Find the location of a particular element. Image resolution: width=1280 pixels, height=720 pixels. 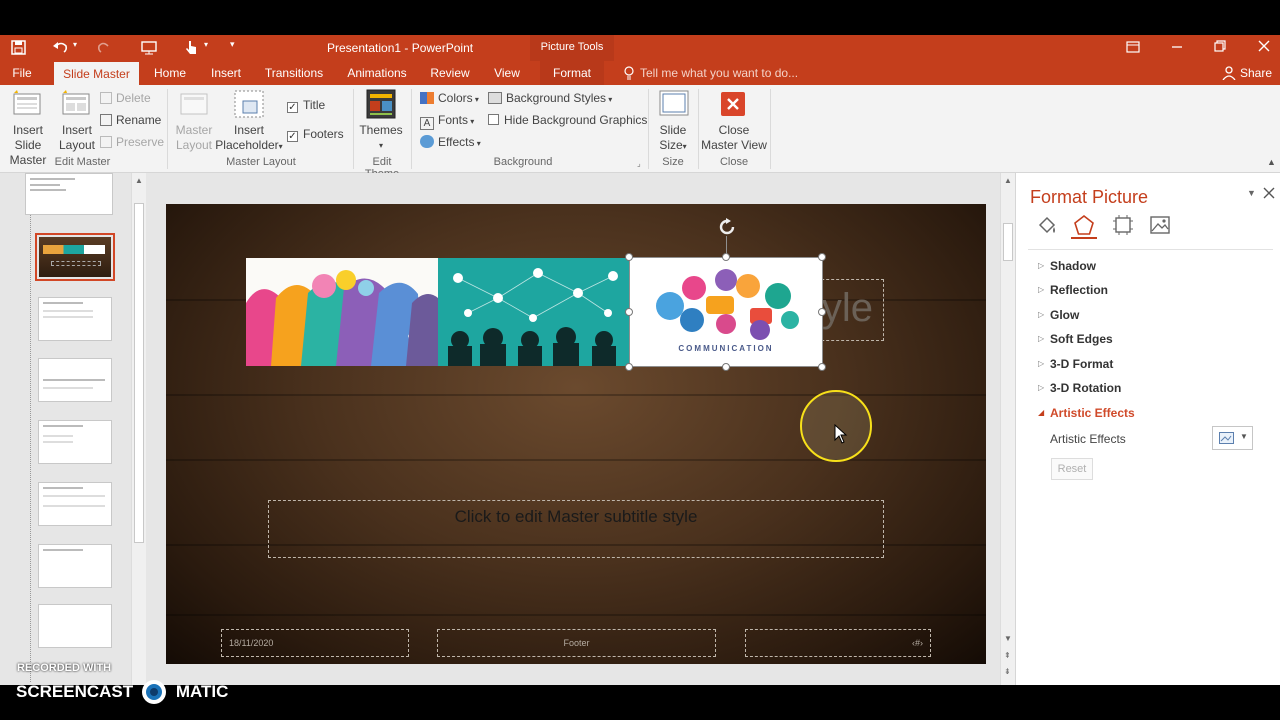

thumbnail-scrollbar: ▲ is located at coordinates (138, 429).